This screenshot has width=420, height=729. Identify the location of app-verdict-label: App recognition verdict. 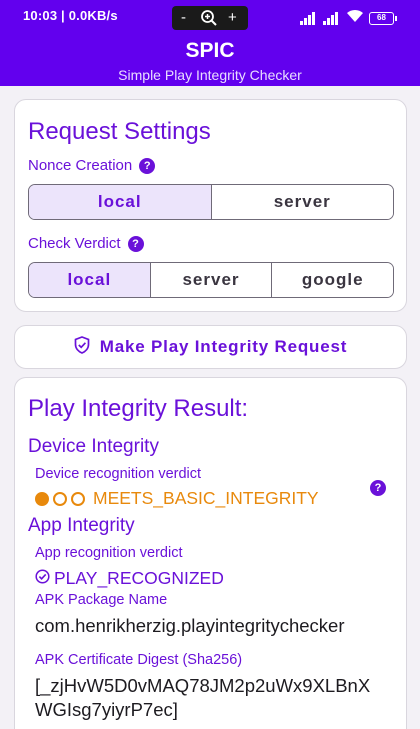
(109, 553).